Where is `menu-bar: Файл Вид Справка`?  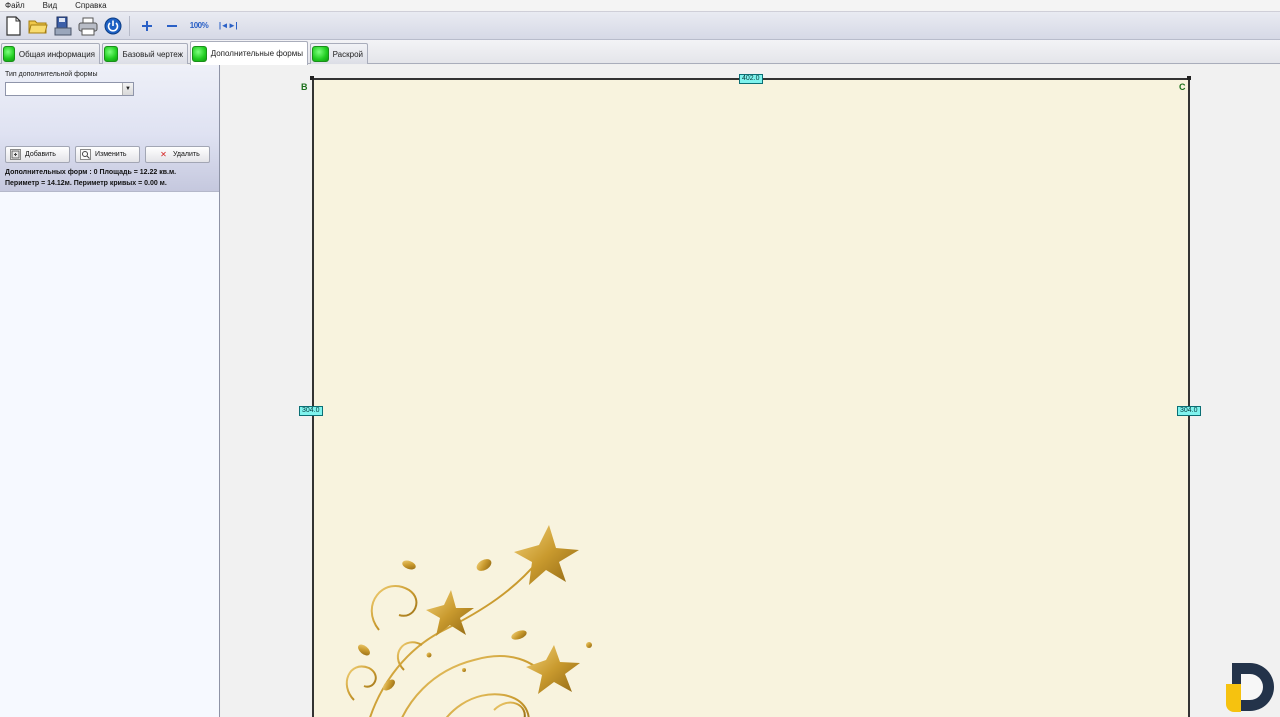 menu-bar: Файл Вид Справка is located at coordinates (640, 6).